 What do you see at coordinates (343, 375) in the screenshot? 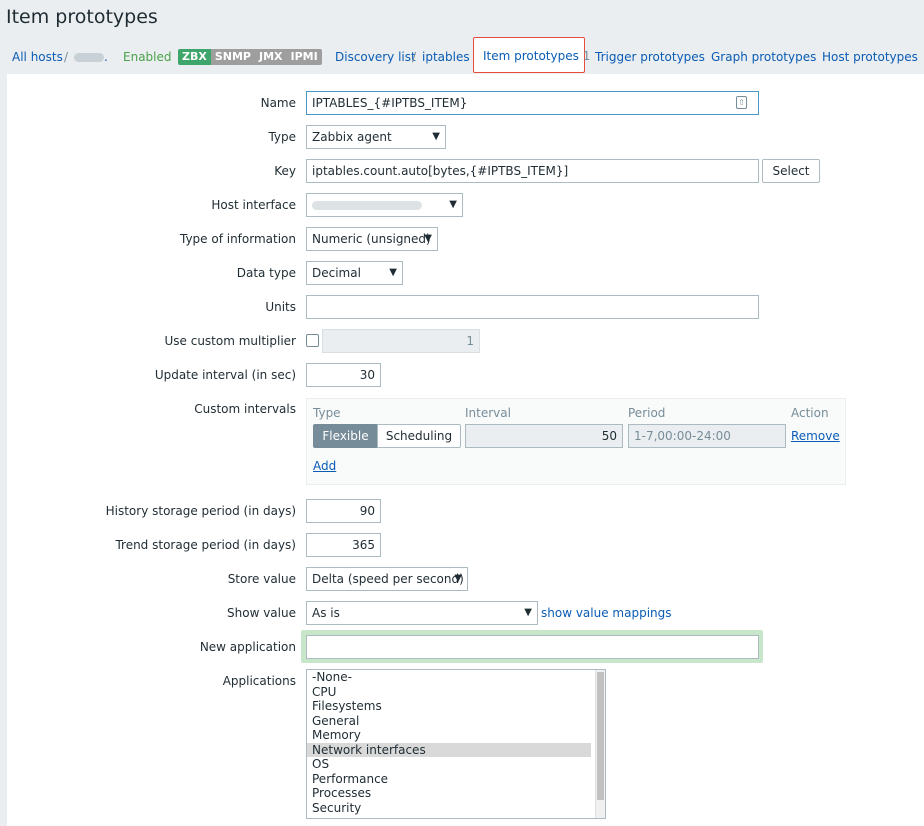
I see `update-interval-input: 30` at bounding box center [343, 375].